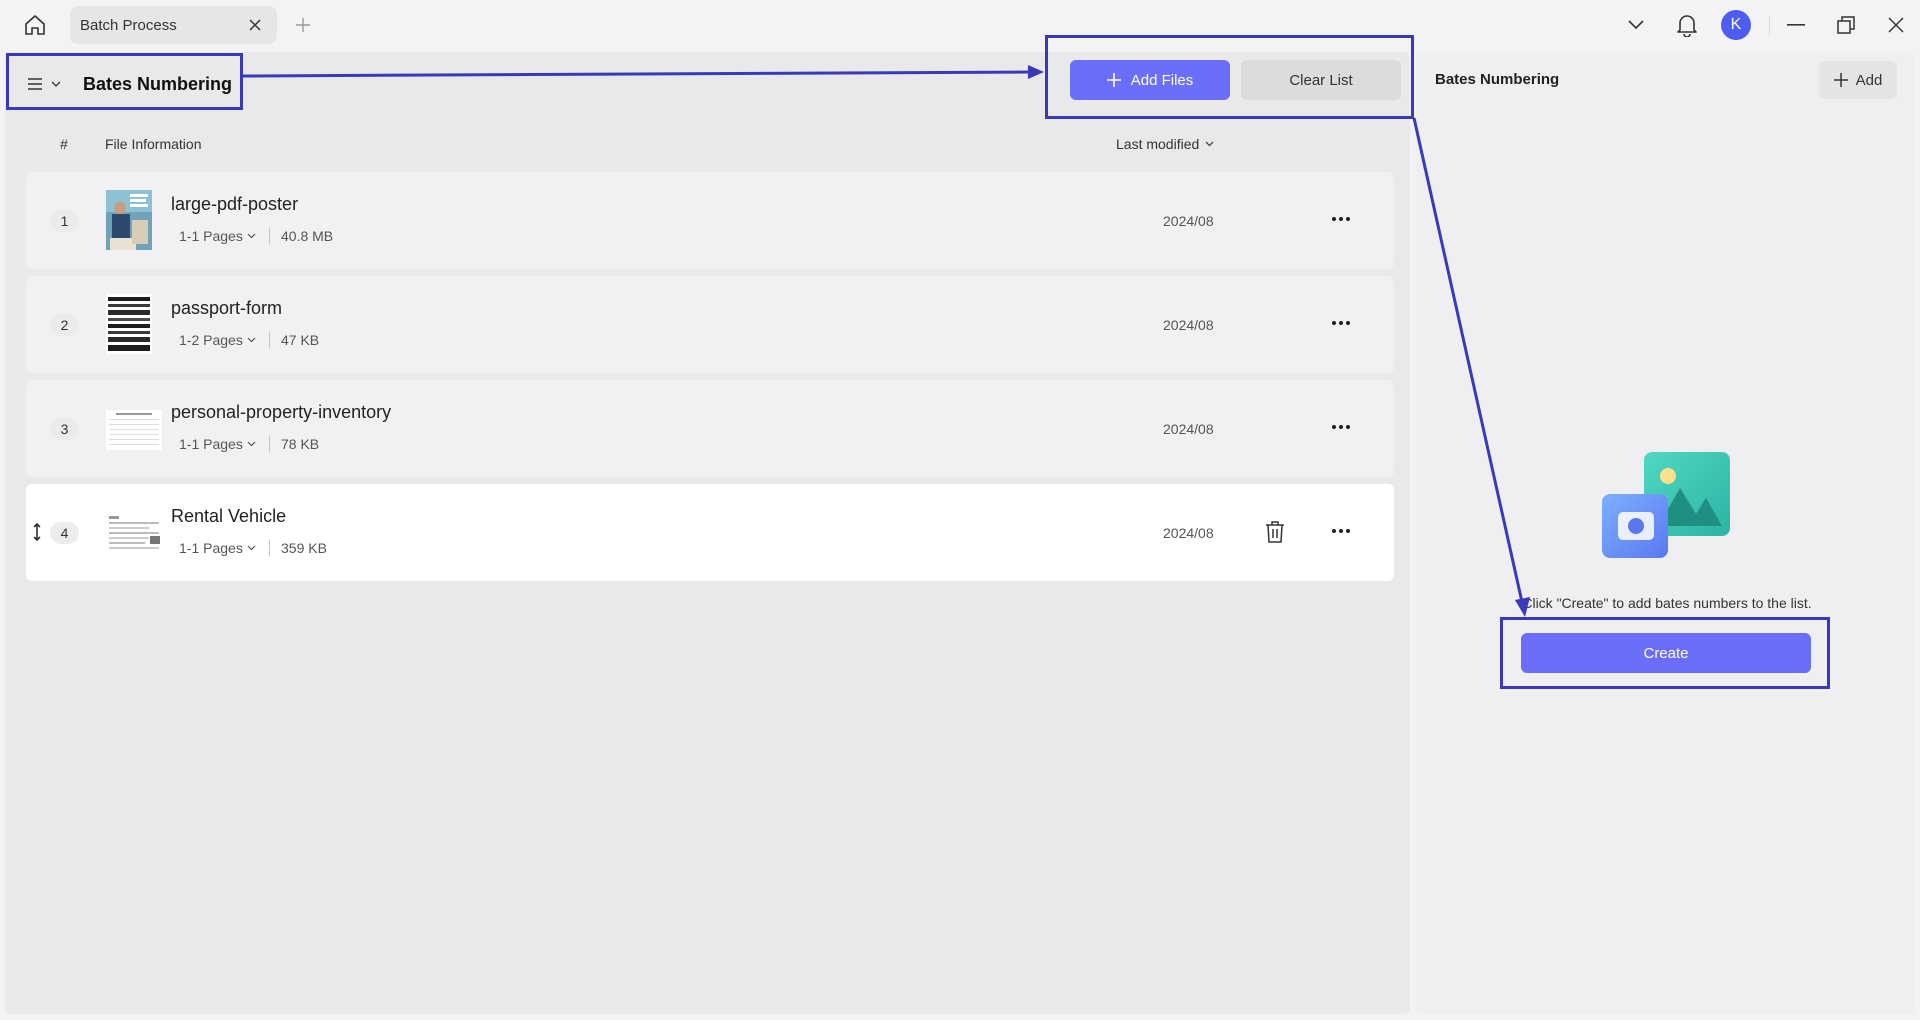 The width and height of the screenshot is (1920, 1020). Describe the element at coordinates (153, 144) in the screenshot. I see `column-header-file-information: File Information` at that location.